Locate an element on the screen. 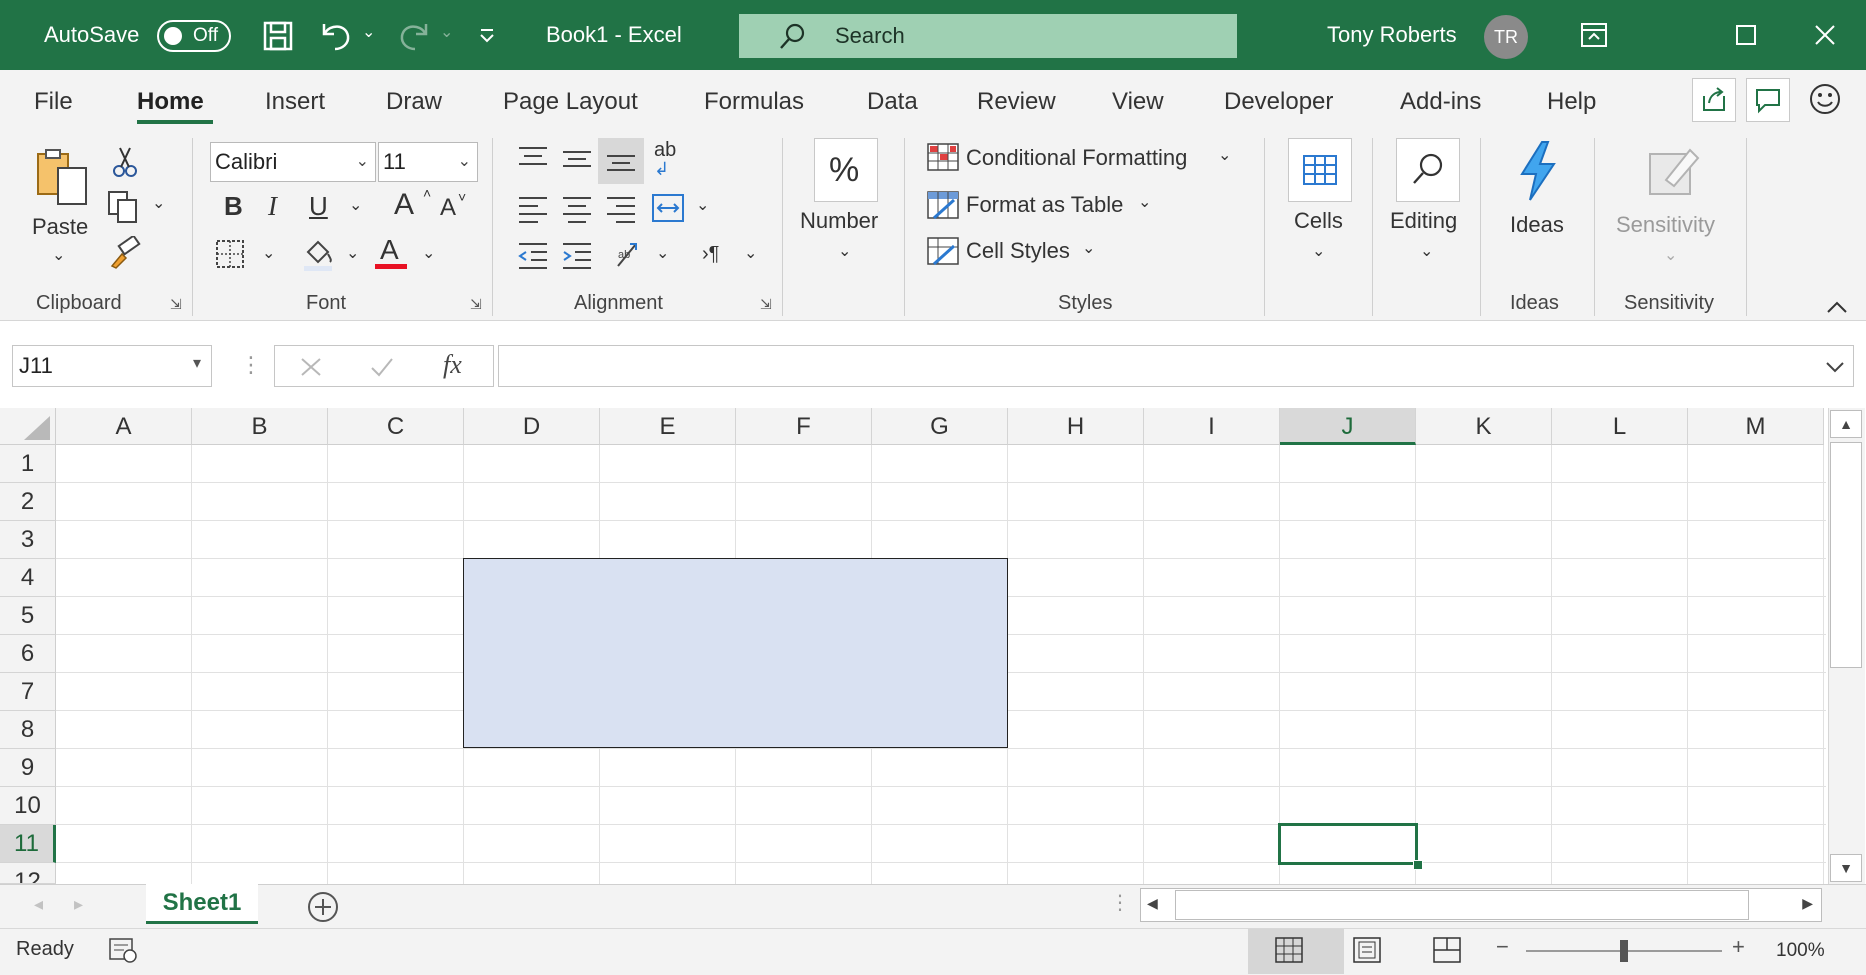 Image resolution: width=1866 pixels, height=975 pixels. align-right-icon is located at coordinates (621, 209).